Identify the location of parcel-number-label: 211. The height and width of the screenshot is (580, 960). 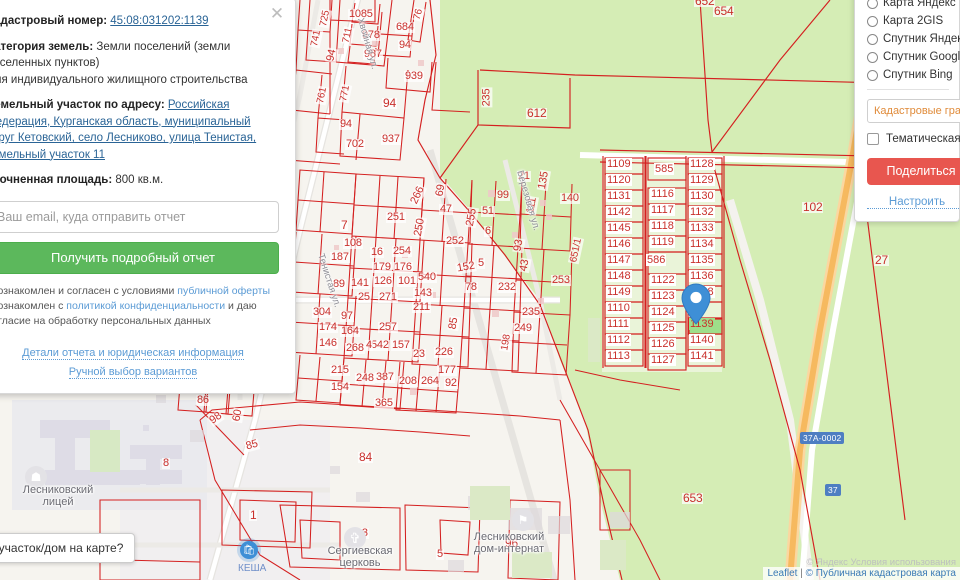
(421, 307).